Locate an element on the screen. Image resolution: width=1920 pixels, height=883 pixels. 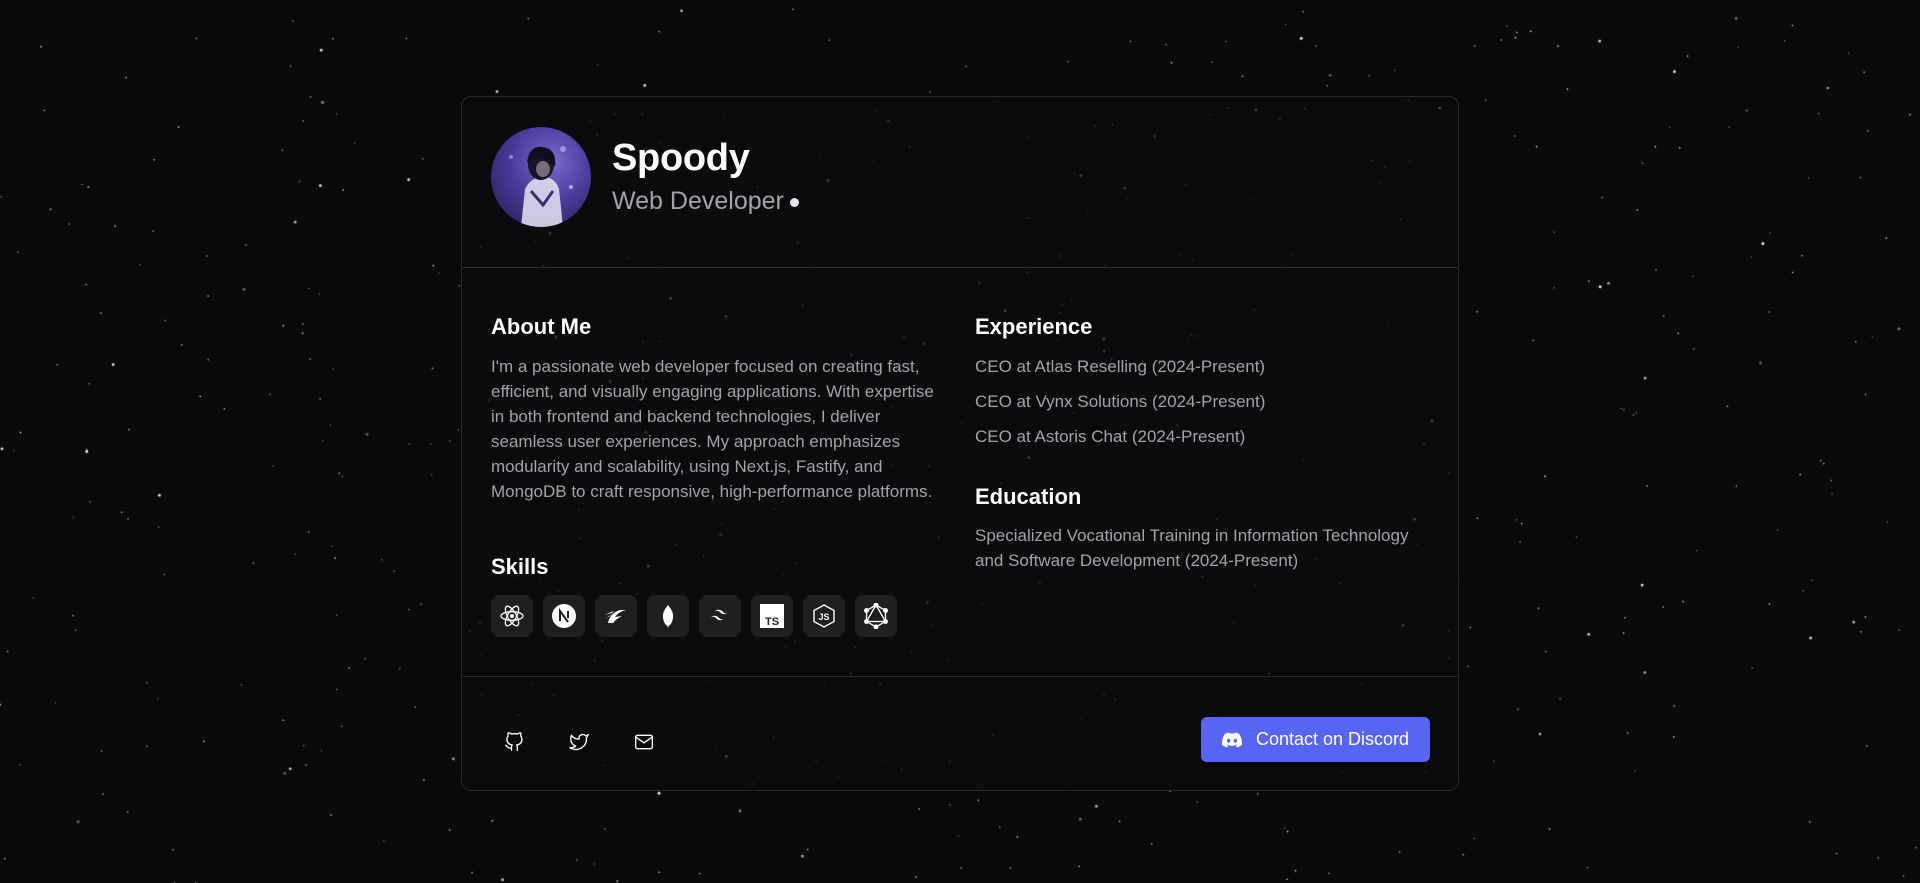
discord-icon is located at coordinates (1231, 739).